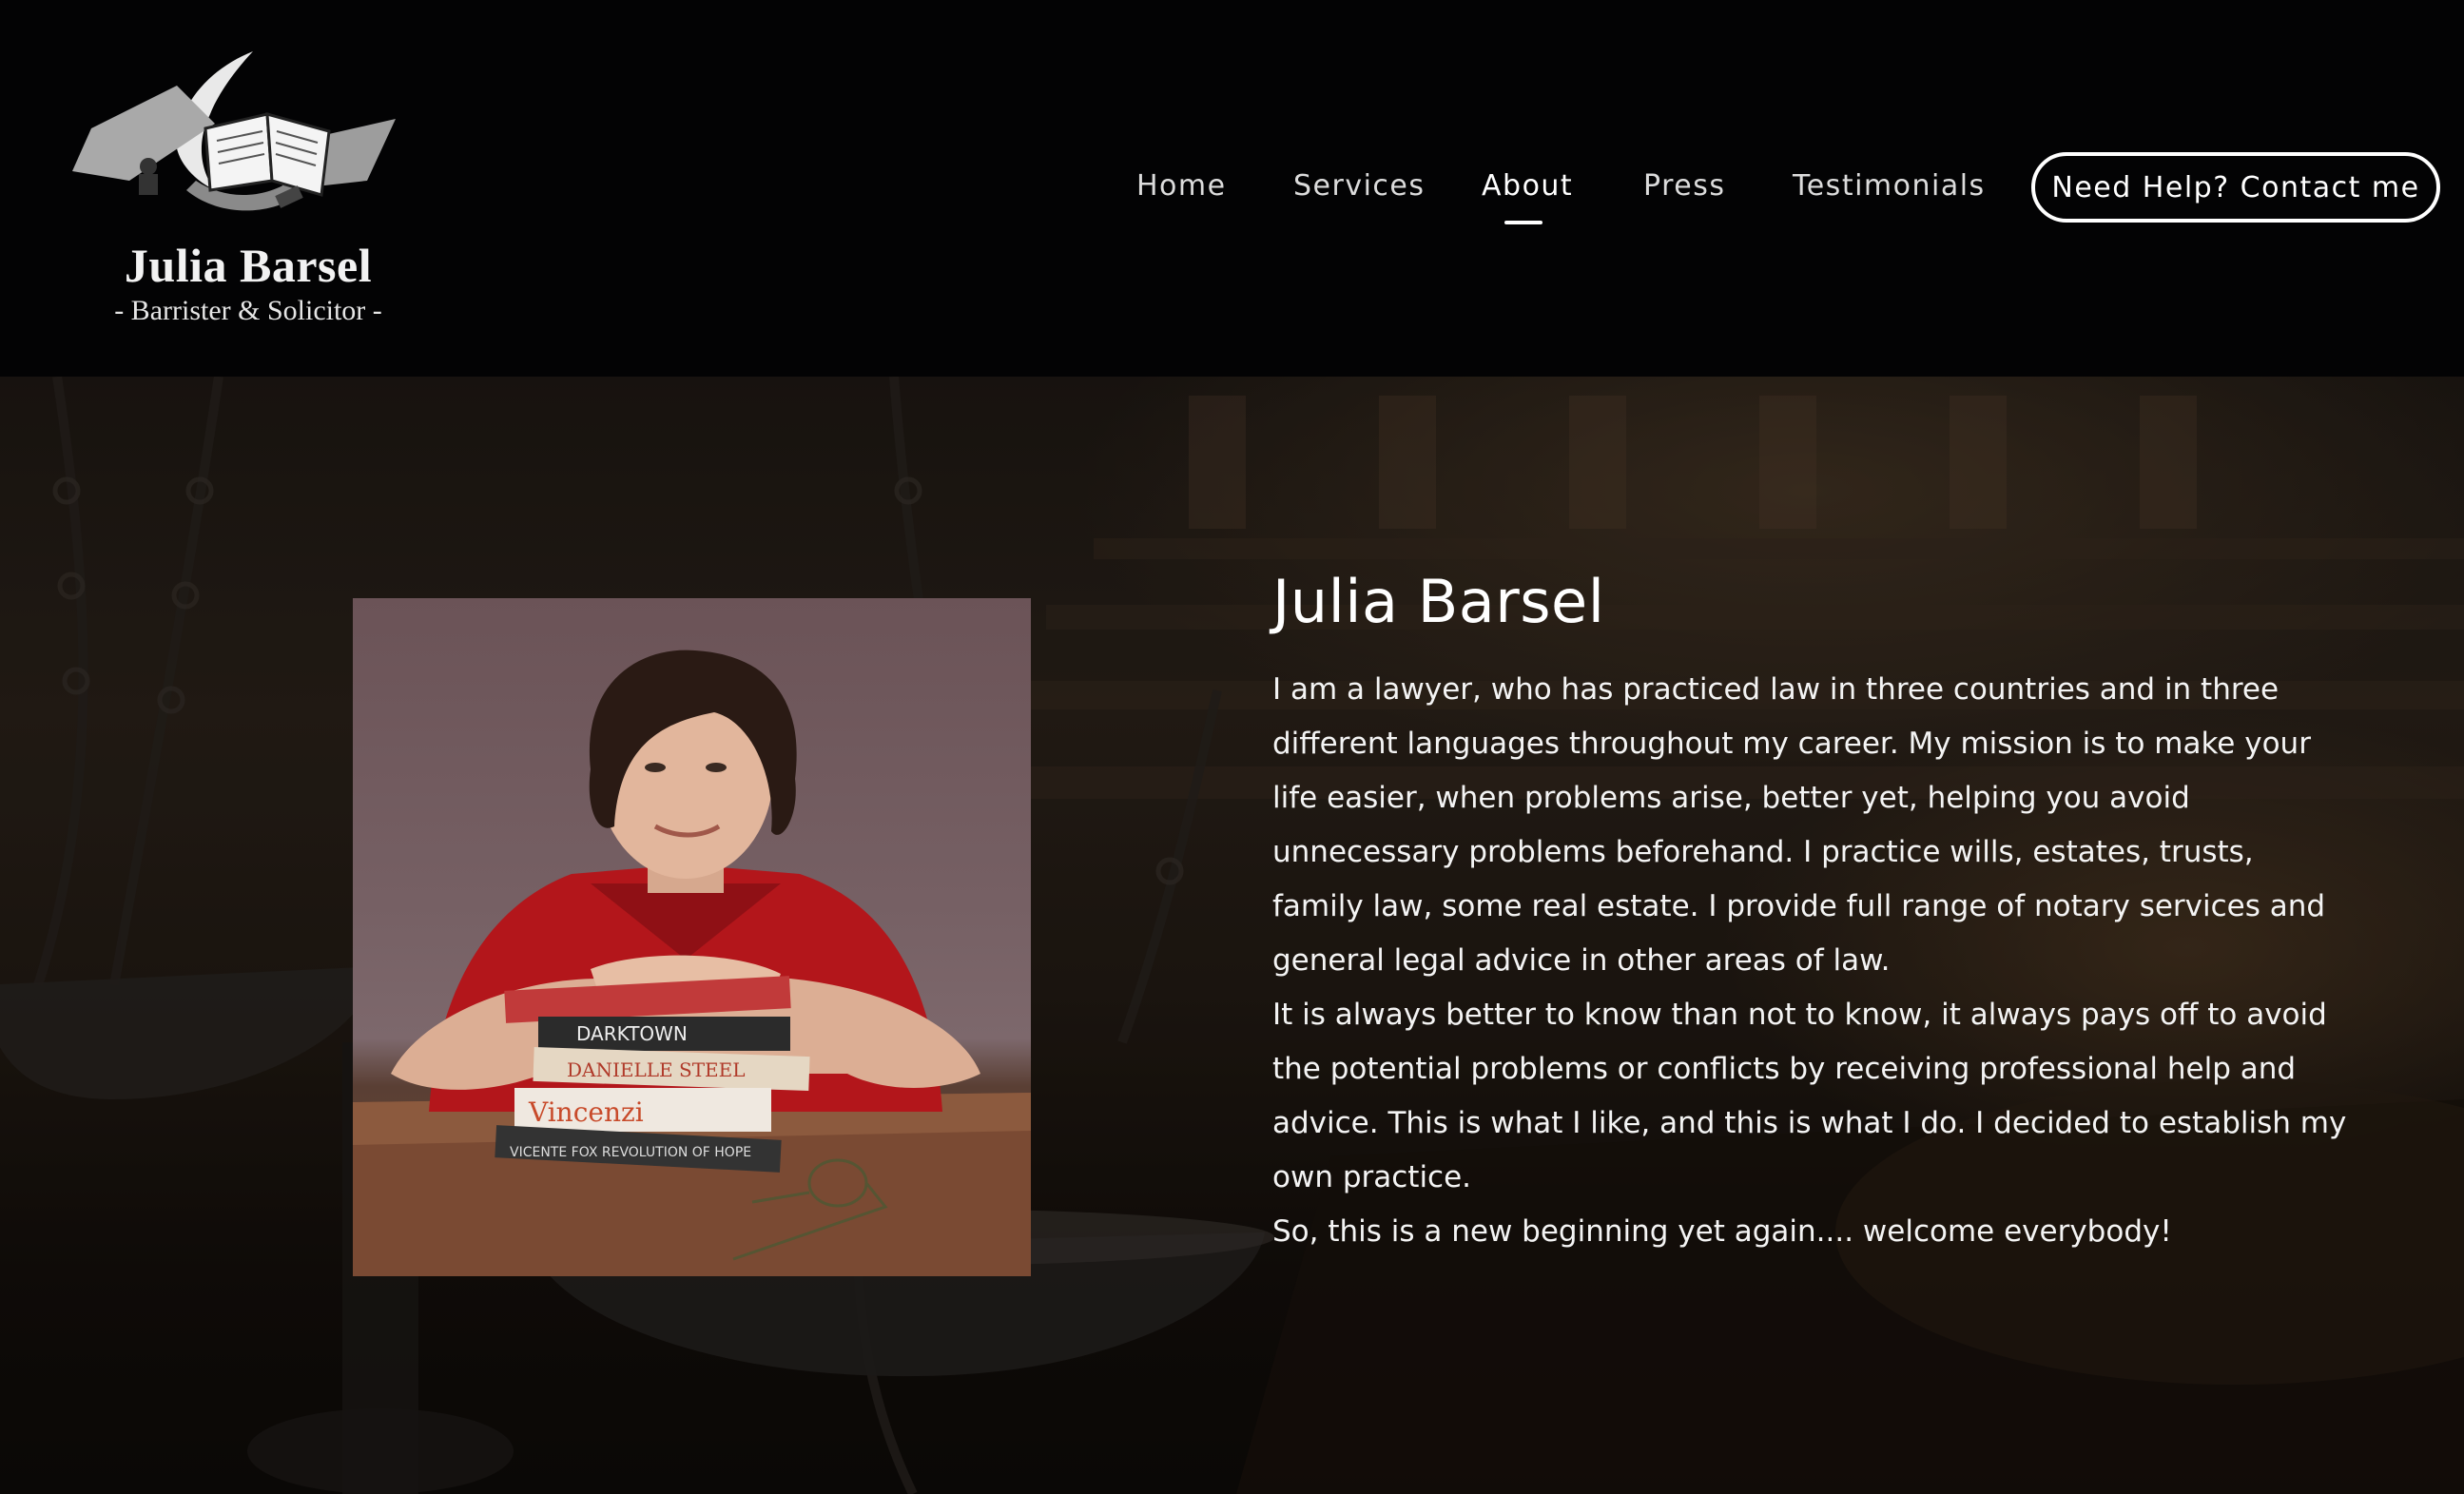  What do you see at coordinates (1523, 222) in the screenshot?
I see `nav-active-underline` at bounding box center [1523, 222].